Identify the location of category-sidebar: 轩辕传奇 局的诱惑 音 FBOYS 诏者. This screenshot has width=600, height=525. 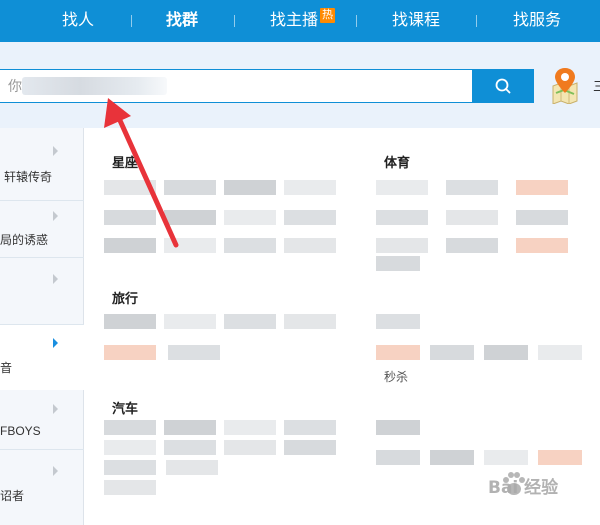
(42, 326).